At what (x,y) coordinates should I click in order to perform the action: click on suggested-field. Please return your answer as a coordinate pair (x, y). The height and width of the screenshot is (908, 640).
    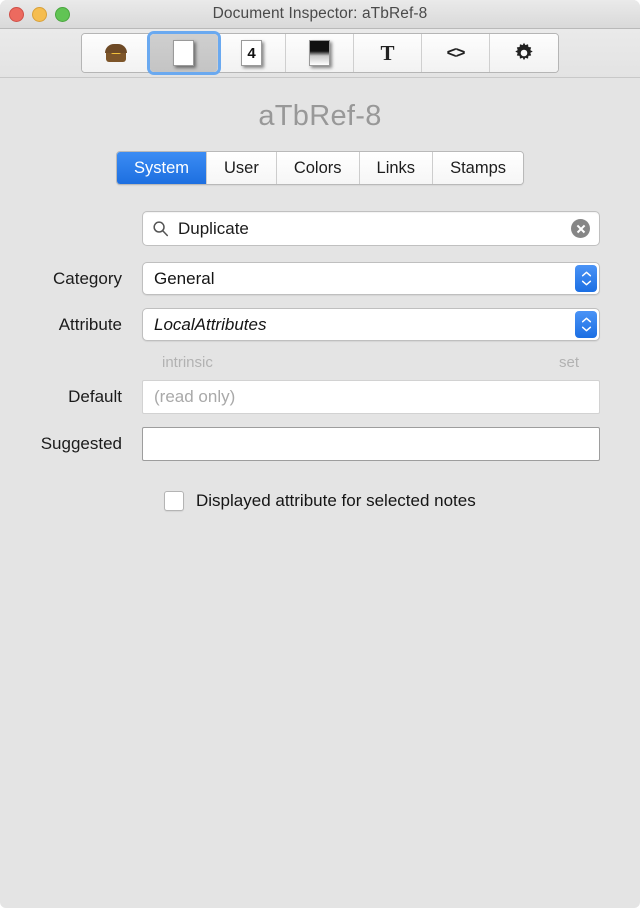
    Looking at the image, I should click on (371, 444).